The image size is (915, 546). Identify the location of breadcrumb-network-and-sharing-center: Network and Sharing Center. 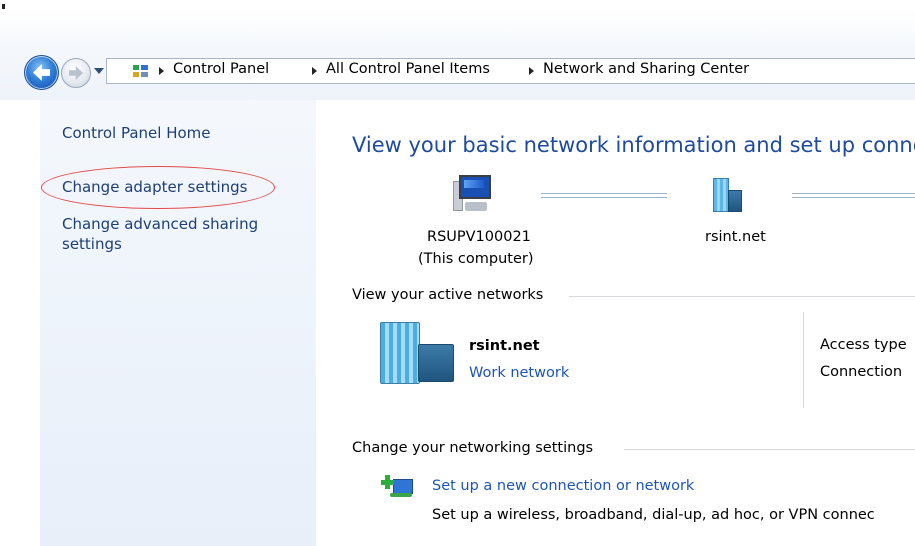
(646, 69).